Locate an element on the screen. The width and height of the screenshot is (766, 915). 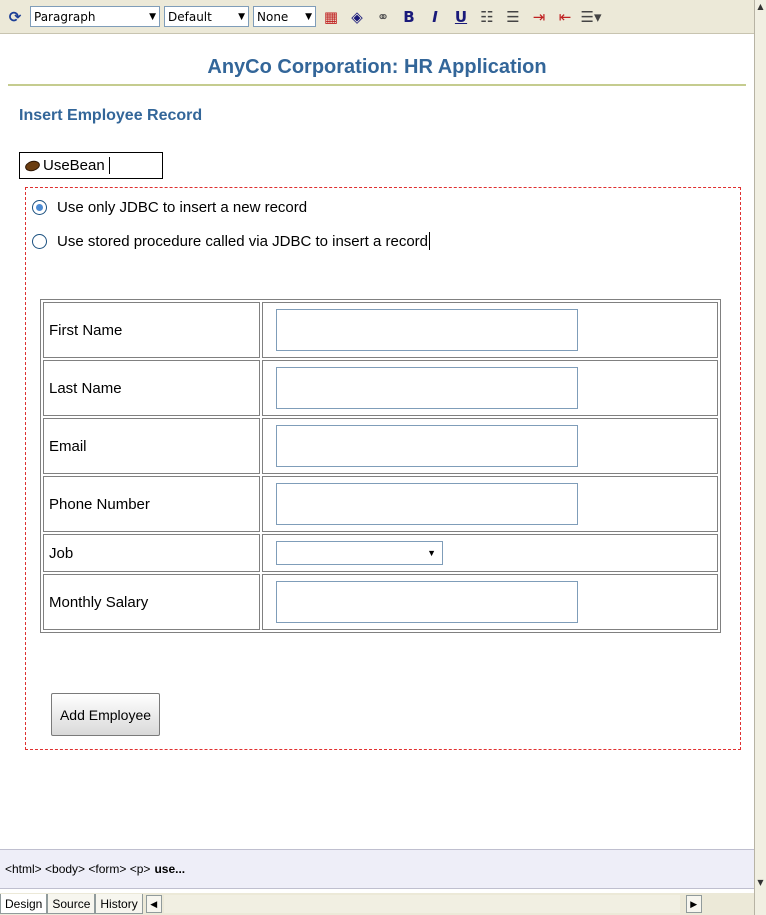
page-title: AnyCo Corporation: HR Application is located at coordinates (377, 67).